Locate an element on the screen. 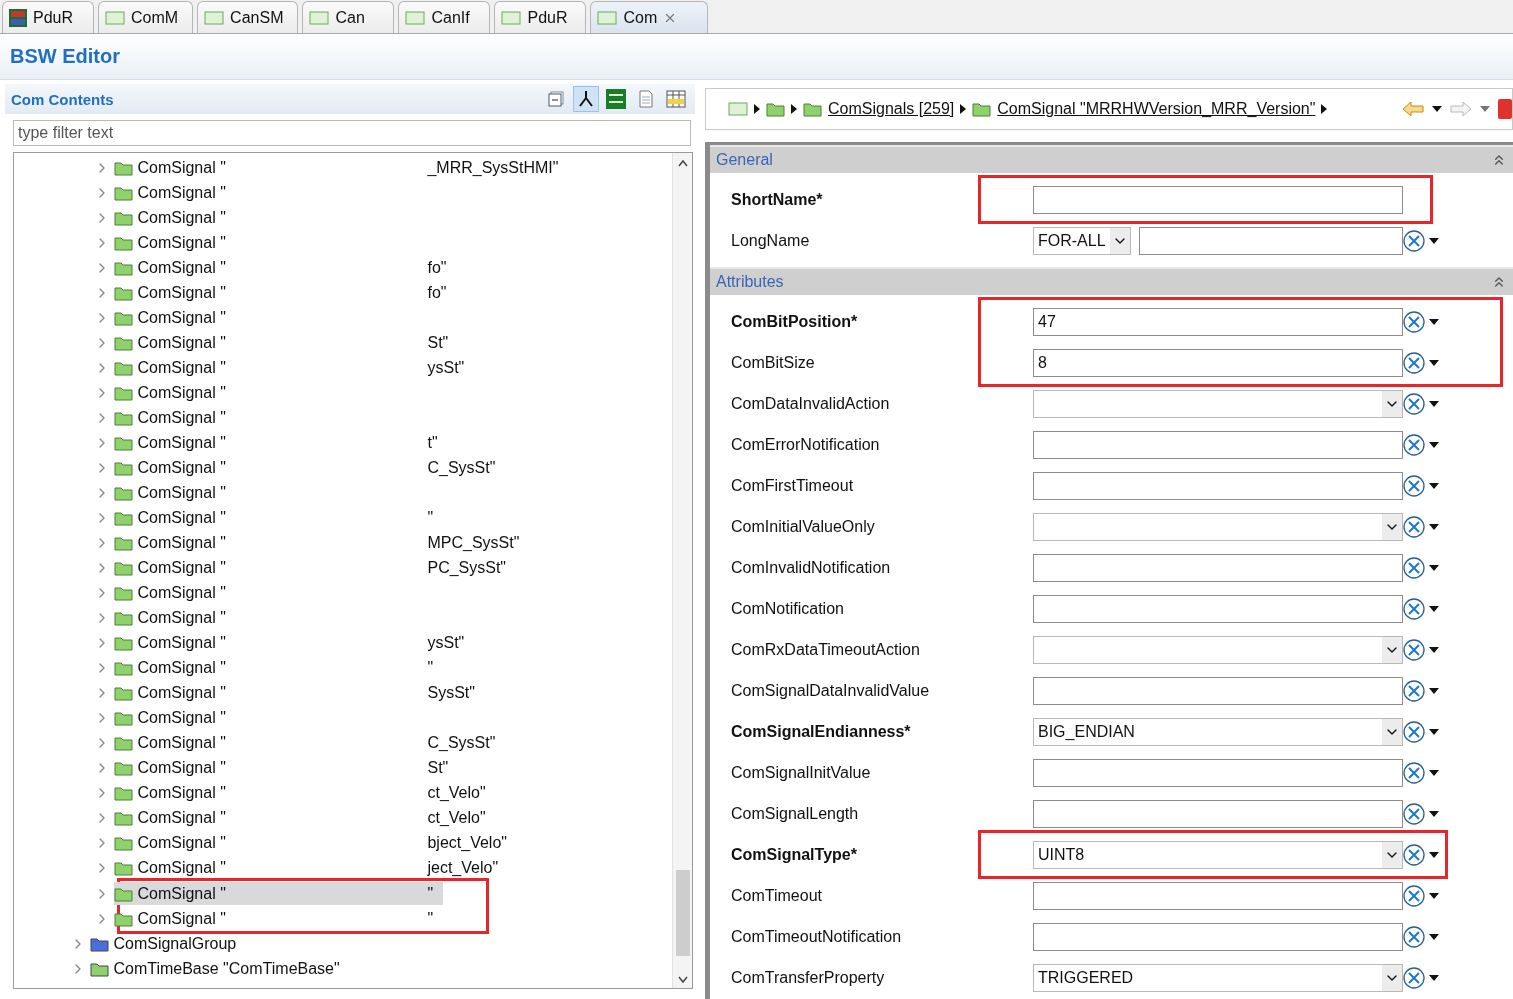 This screenshot has width=1513, height=999. section-header: Attributes is located at coordinates (1111, 281).